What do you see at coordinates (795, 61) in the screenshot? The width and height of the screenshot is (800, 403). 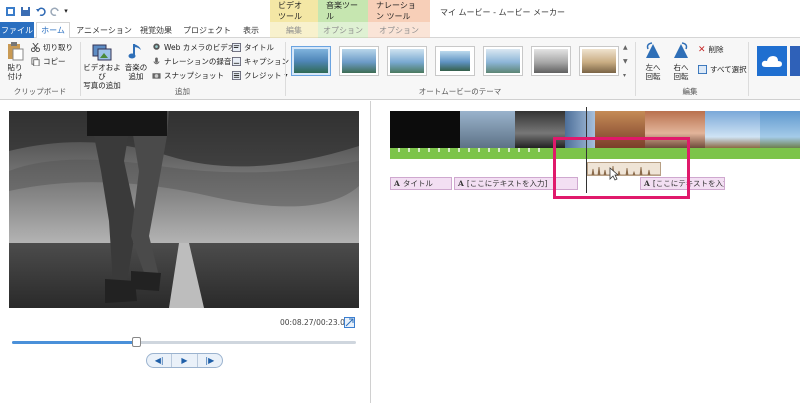 I see `sign-in-button` at bounding box center [795, 61].